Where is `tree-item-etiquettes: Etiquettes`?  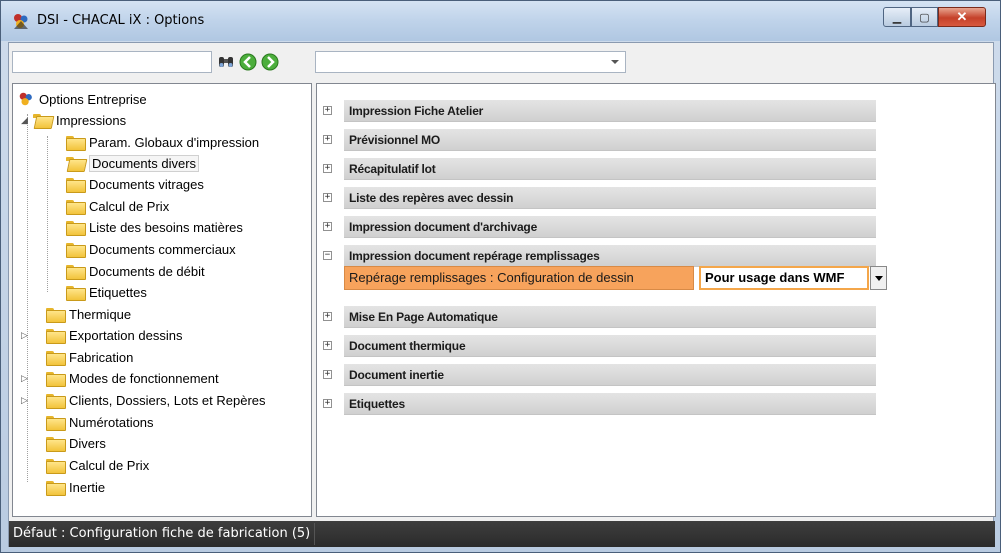 tree-item-etiquettes: Etiquettes is located at coordinates (106, 292).